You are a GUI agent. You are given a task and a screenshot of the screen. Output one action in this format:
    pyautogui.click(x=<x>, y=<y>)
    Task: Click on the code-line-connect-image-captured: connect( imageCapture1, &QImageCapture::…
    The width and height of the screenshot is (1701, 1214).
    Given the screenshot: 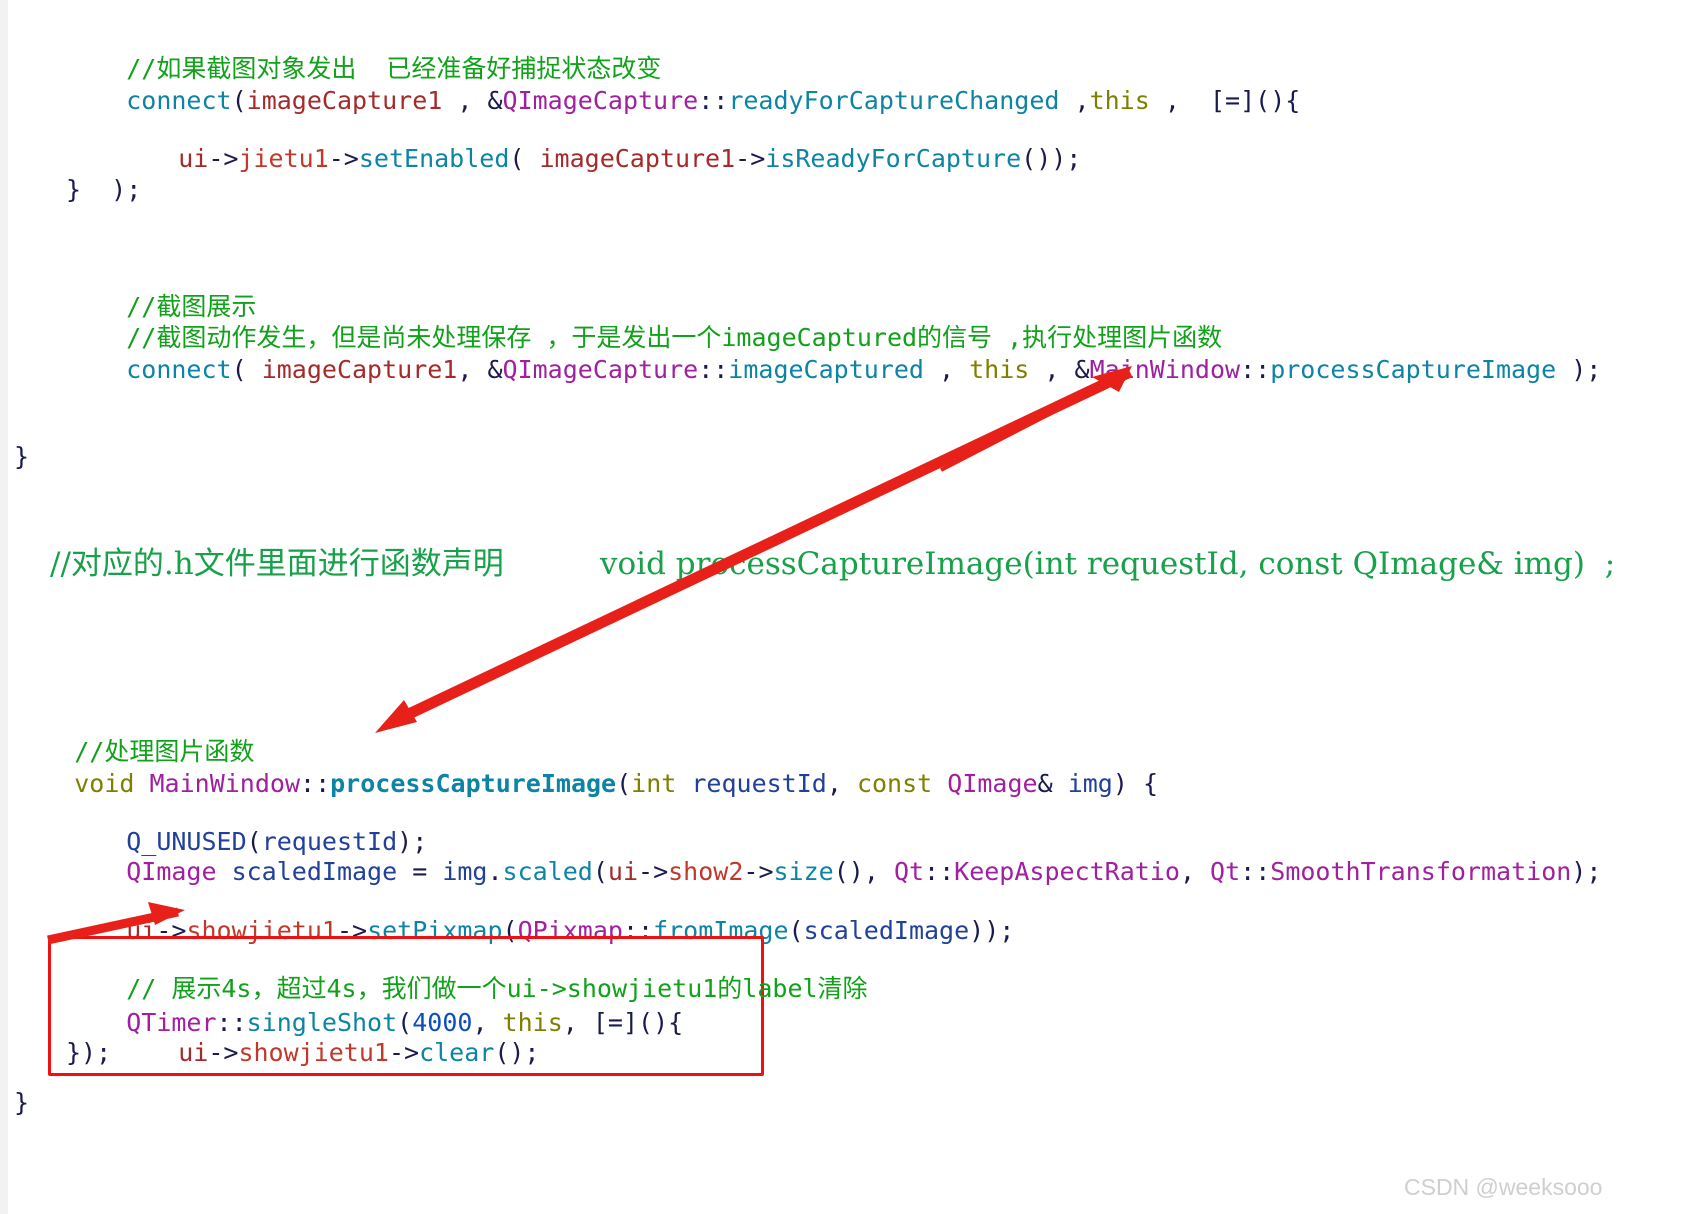 What is the action you would take?
    pyautogui.click(x=833, y=370)
    